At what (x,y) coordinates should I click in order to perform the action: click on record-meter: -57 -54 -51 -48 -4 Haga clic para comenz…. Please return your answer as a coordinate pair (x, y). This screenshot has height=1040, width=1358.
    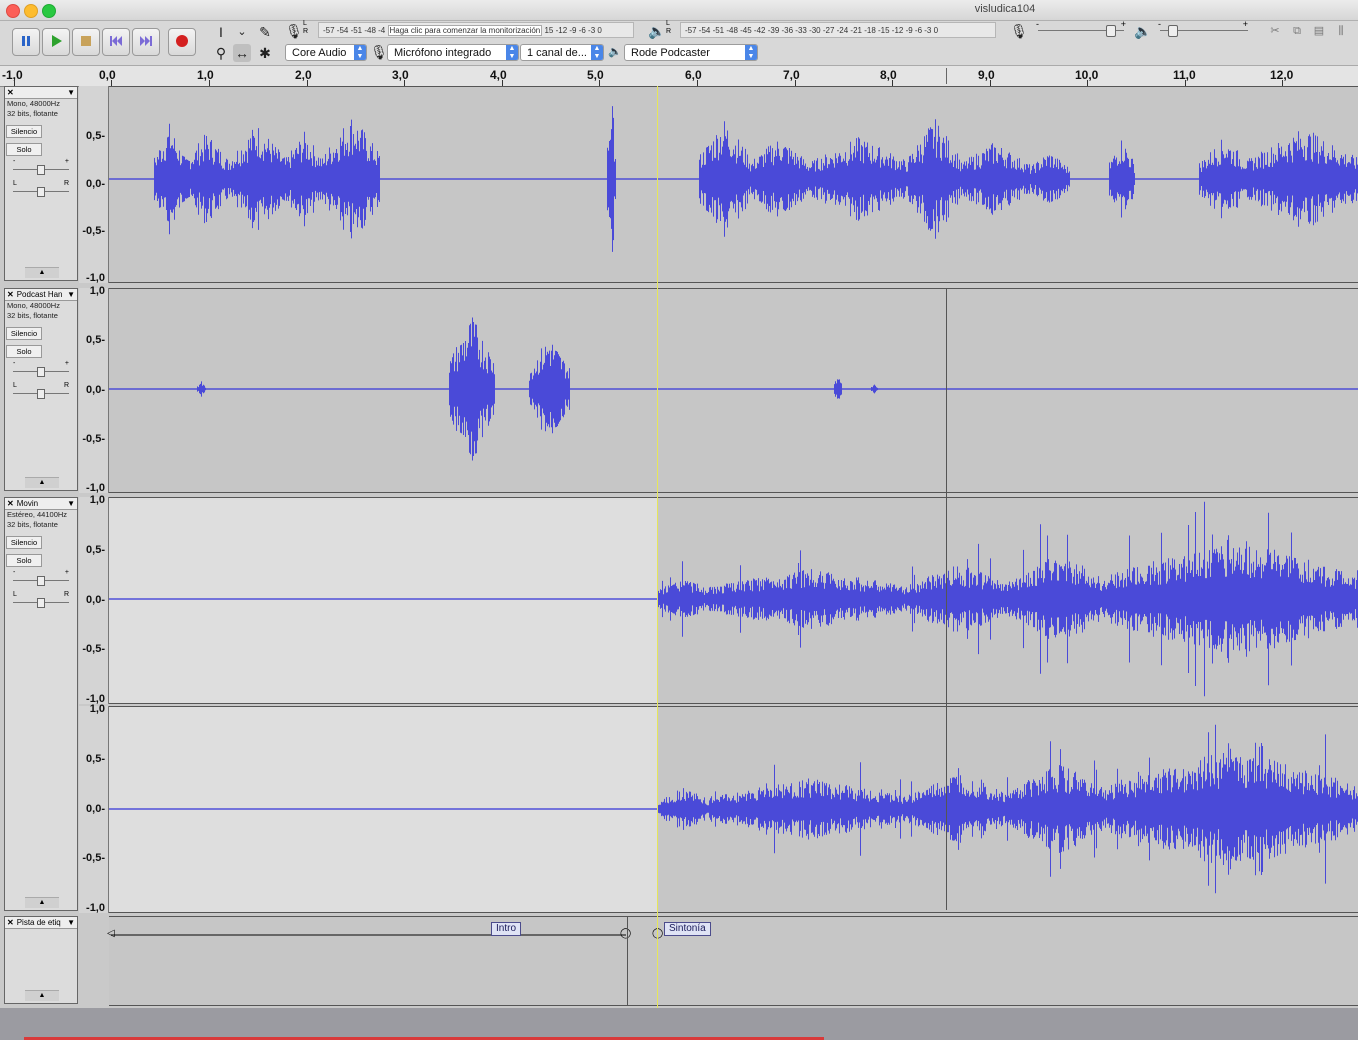
    Looking at the image, I should click on (476, 30).